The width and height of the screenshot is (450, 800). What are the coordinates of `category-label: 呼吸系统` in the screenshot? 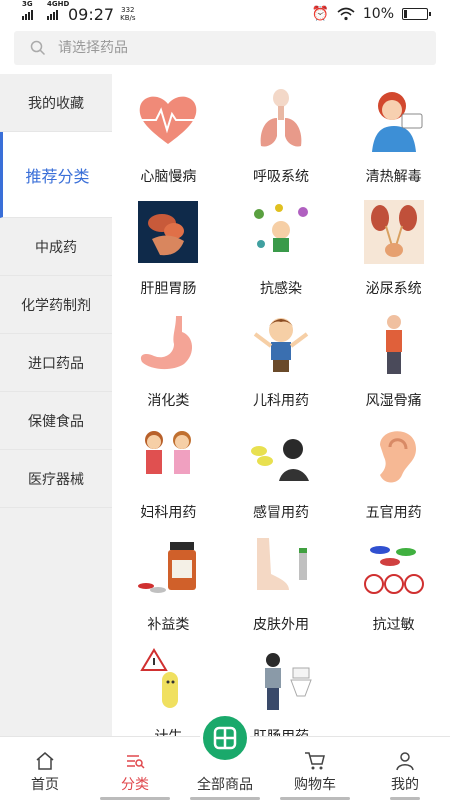 It's located at (280, 177).